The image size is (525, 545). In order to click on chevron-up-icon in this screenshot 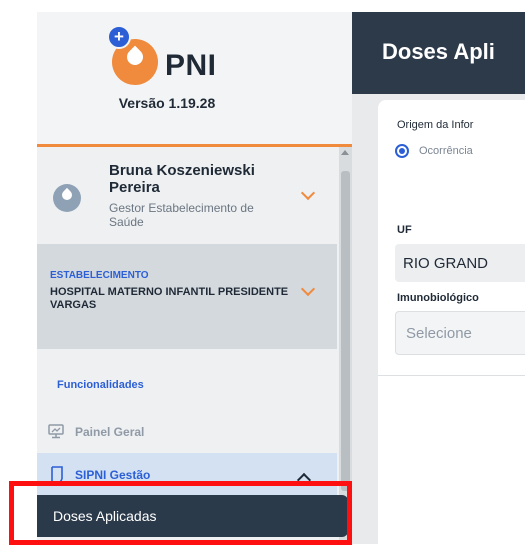, I will do `click(304, 480)`.